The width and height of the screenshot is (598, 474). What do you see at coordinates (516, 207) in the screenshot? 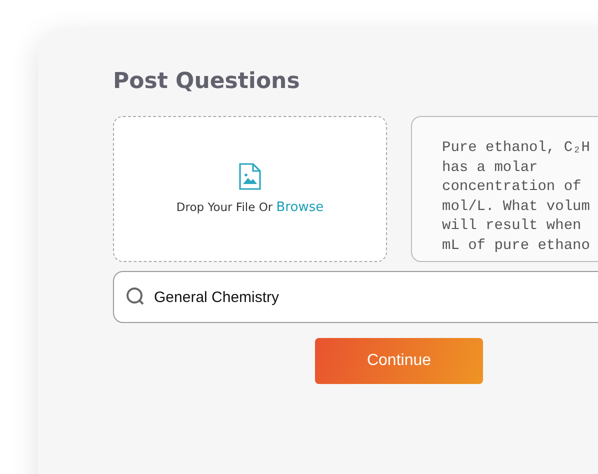
I see `question-text-line: mol/L. What volum` at bounding box center [516, 207].